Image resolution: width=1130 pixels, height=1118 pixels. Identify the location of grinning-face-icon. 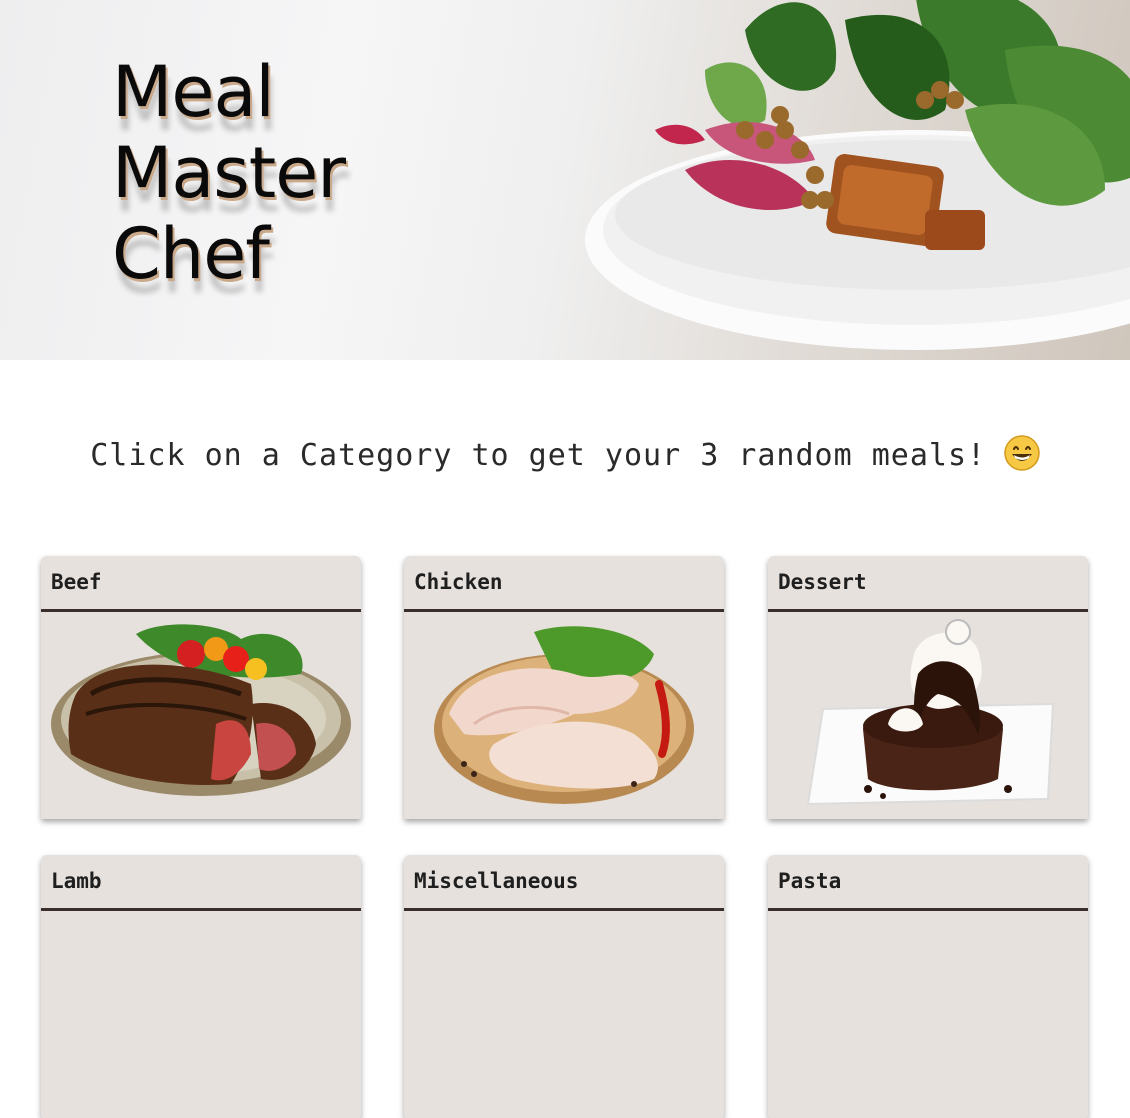
(1022, 455).